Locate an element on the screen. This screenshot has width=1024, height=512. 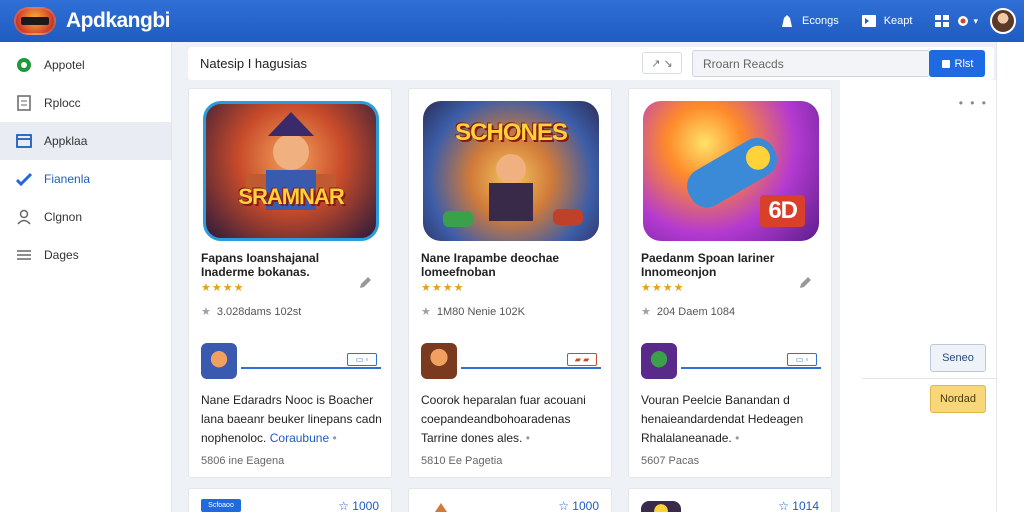
header-action-keapt: Keapt is located at coordinates (887, 21).